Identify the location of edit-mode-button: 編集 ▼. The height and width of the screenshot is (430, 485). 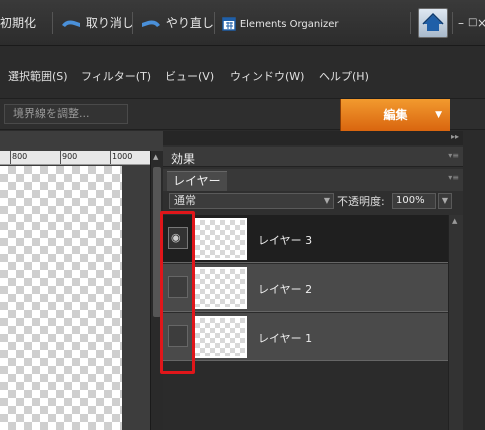
(395, 115).